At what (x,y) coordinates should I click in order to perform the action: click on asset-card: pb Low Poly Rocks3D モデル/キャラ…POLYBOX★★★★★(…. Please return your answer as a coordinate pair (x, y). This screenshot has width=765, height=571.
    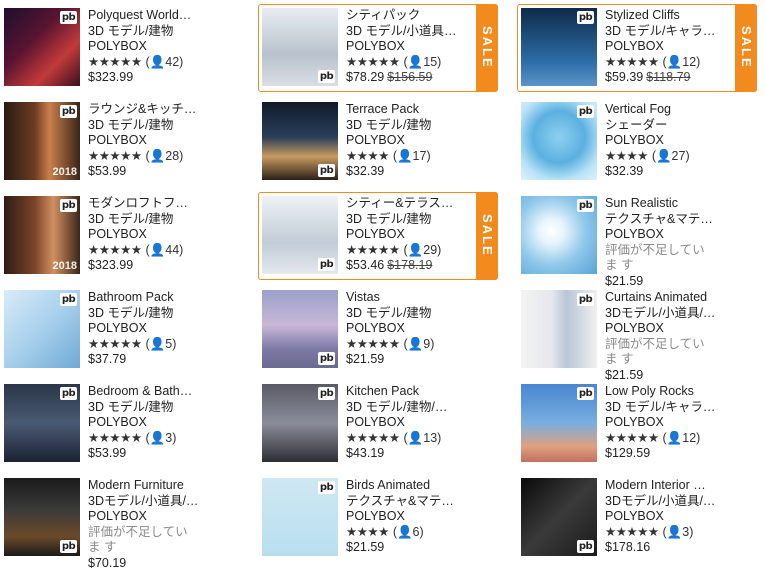
    Looking at the image, I should click on (636, 424).